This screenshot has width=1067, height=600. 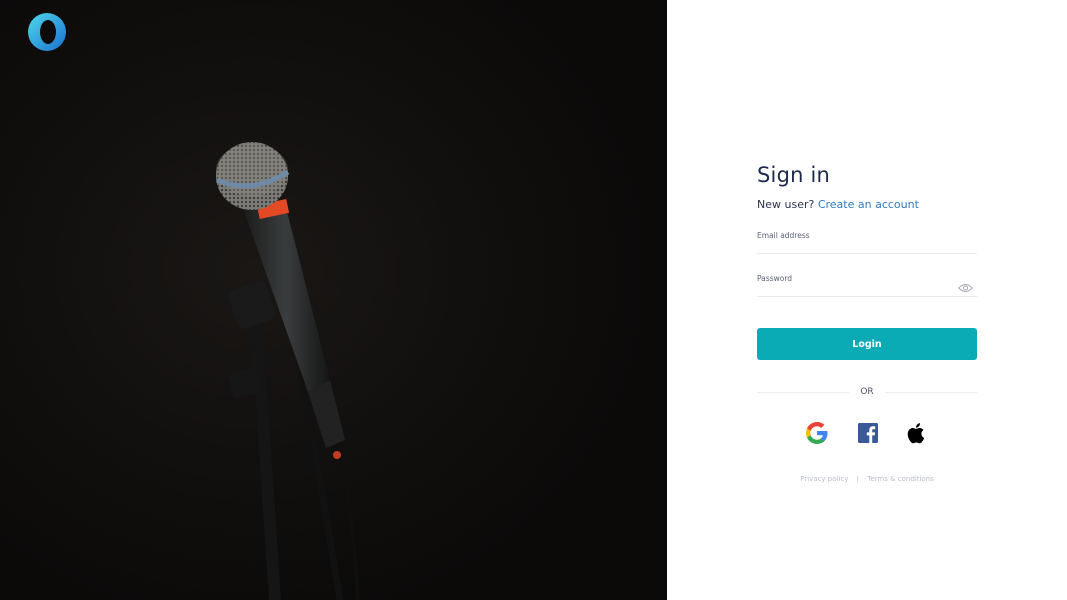 What do you see at coordinates (857, 246) in the screenshot?
I see `email-input` at bounding box center [857, 246].